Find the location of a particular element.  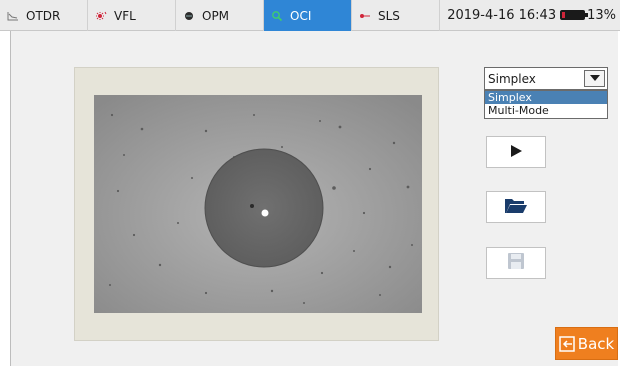

chevron-down-icon is located at coordinates (594, 78).